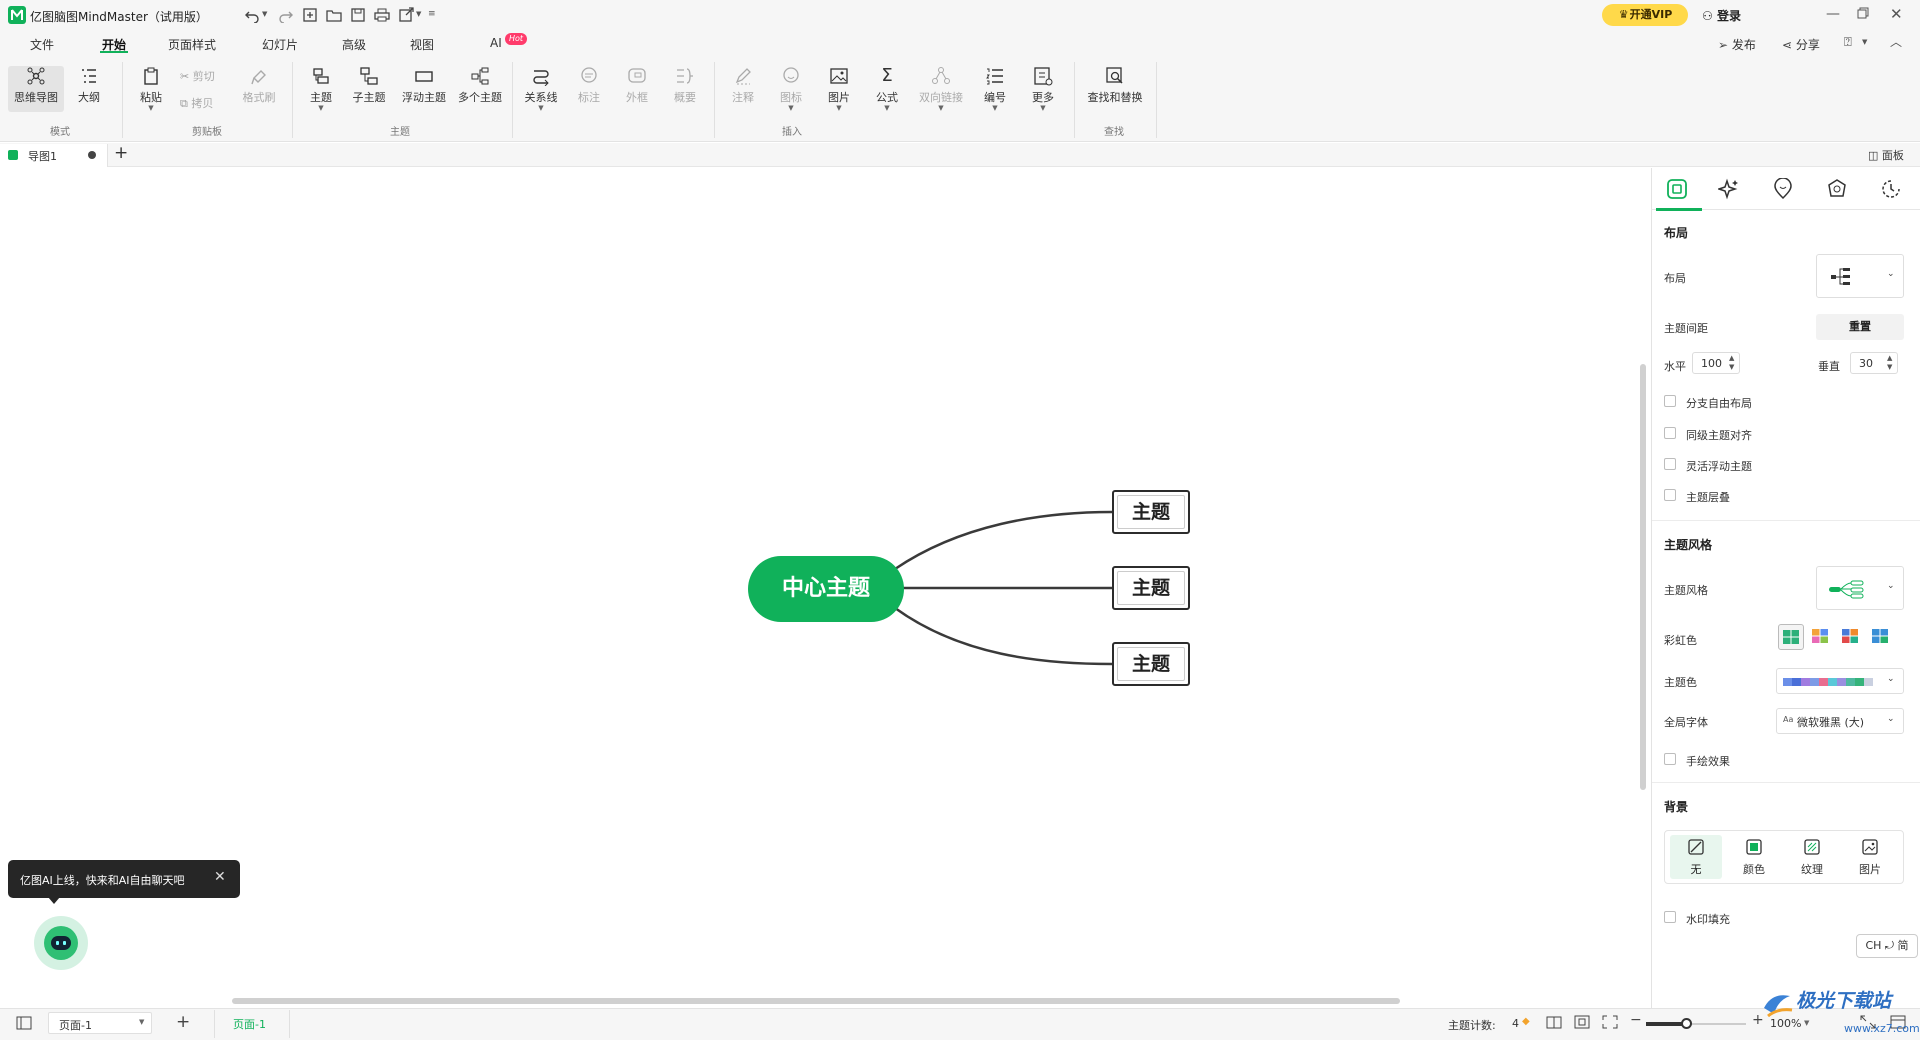 Image resolution: width=1920 pixels, height=1040 pixels. Describe the element at coordinates (1670, 401) in the screenshot. I see `free-layout-checkbox` at that location.